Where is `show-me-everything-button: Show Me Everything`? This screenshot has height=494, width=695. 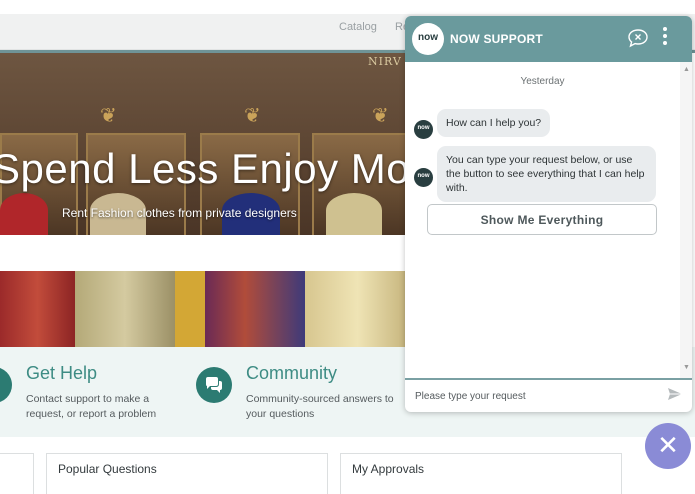 show-me-everything-button: Show Me Everything is located at coordinates (542, 219).